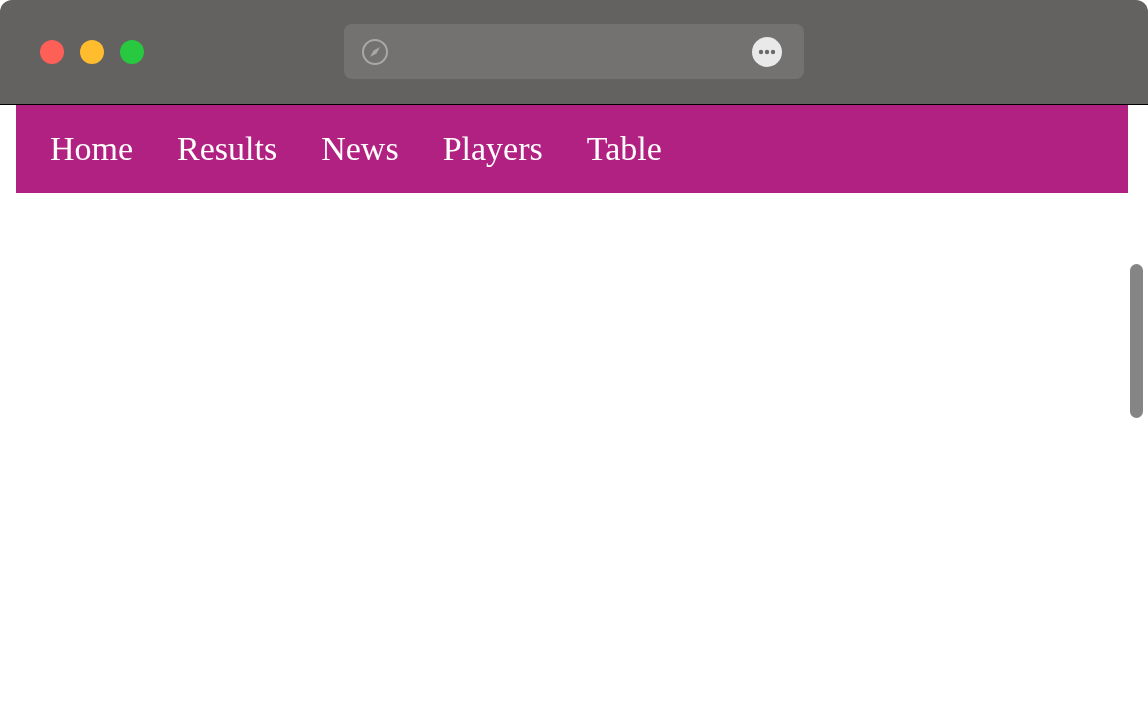  I want to click on nav-link: News, so click(360, 149).